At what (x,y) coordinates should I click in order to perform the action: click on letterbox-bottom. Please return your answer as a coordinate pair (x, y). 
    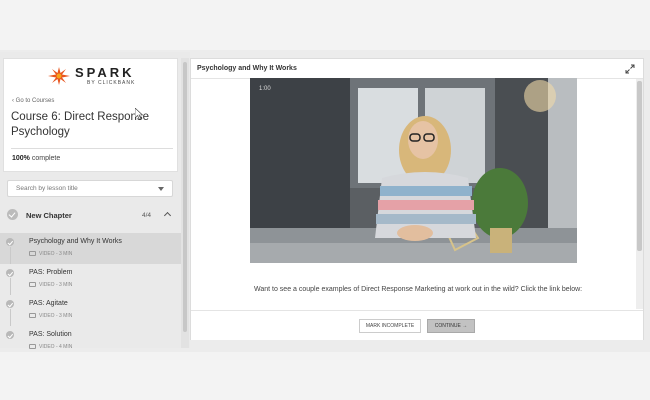
    Looking at the image, I should click on (325, 376).